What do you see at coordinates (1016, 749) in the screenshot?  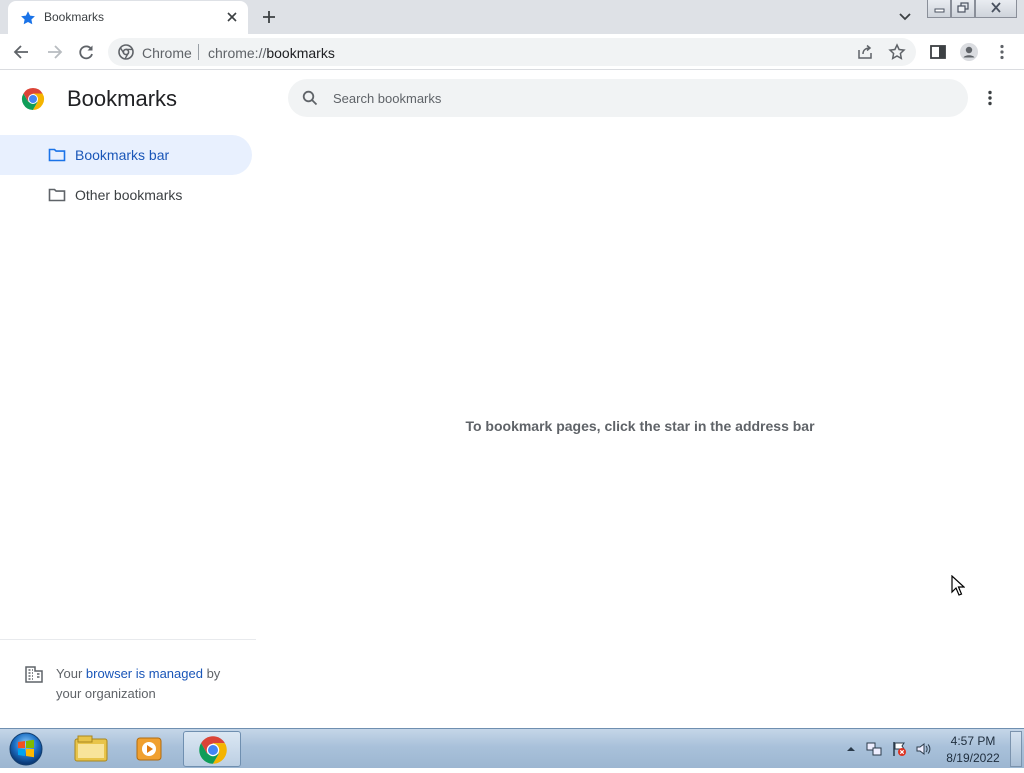 I see `show-desktop-button` at bounding box center [1016, 749].